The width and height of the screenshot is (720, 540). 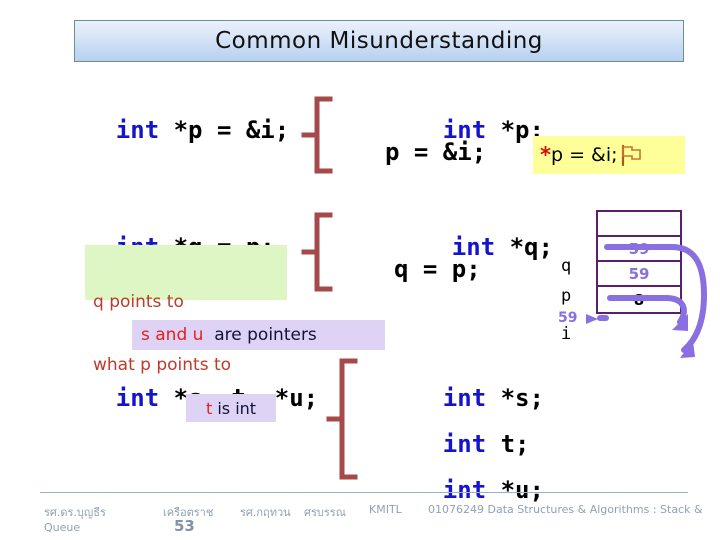 What do you see at coordinates (184, 526) in the screenshot?
I see `footer-page-number: 53` at bounding box center [184, 526].